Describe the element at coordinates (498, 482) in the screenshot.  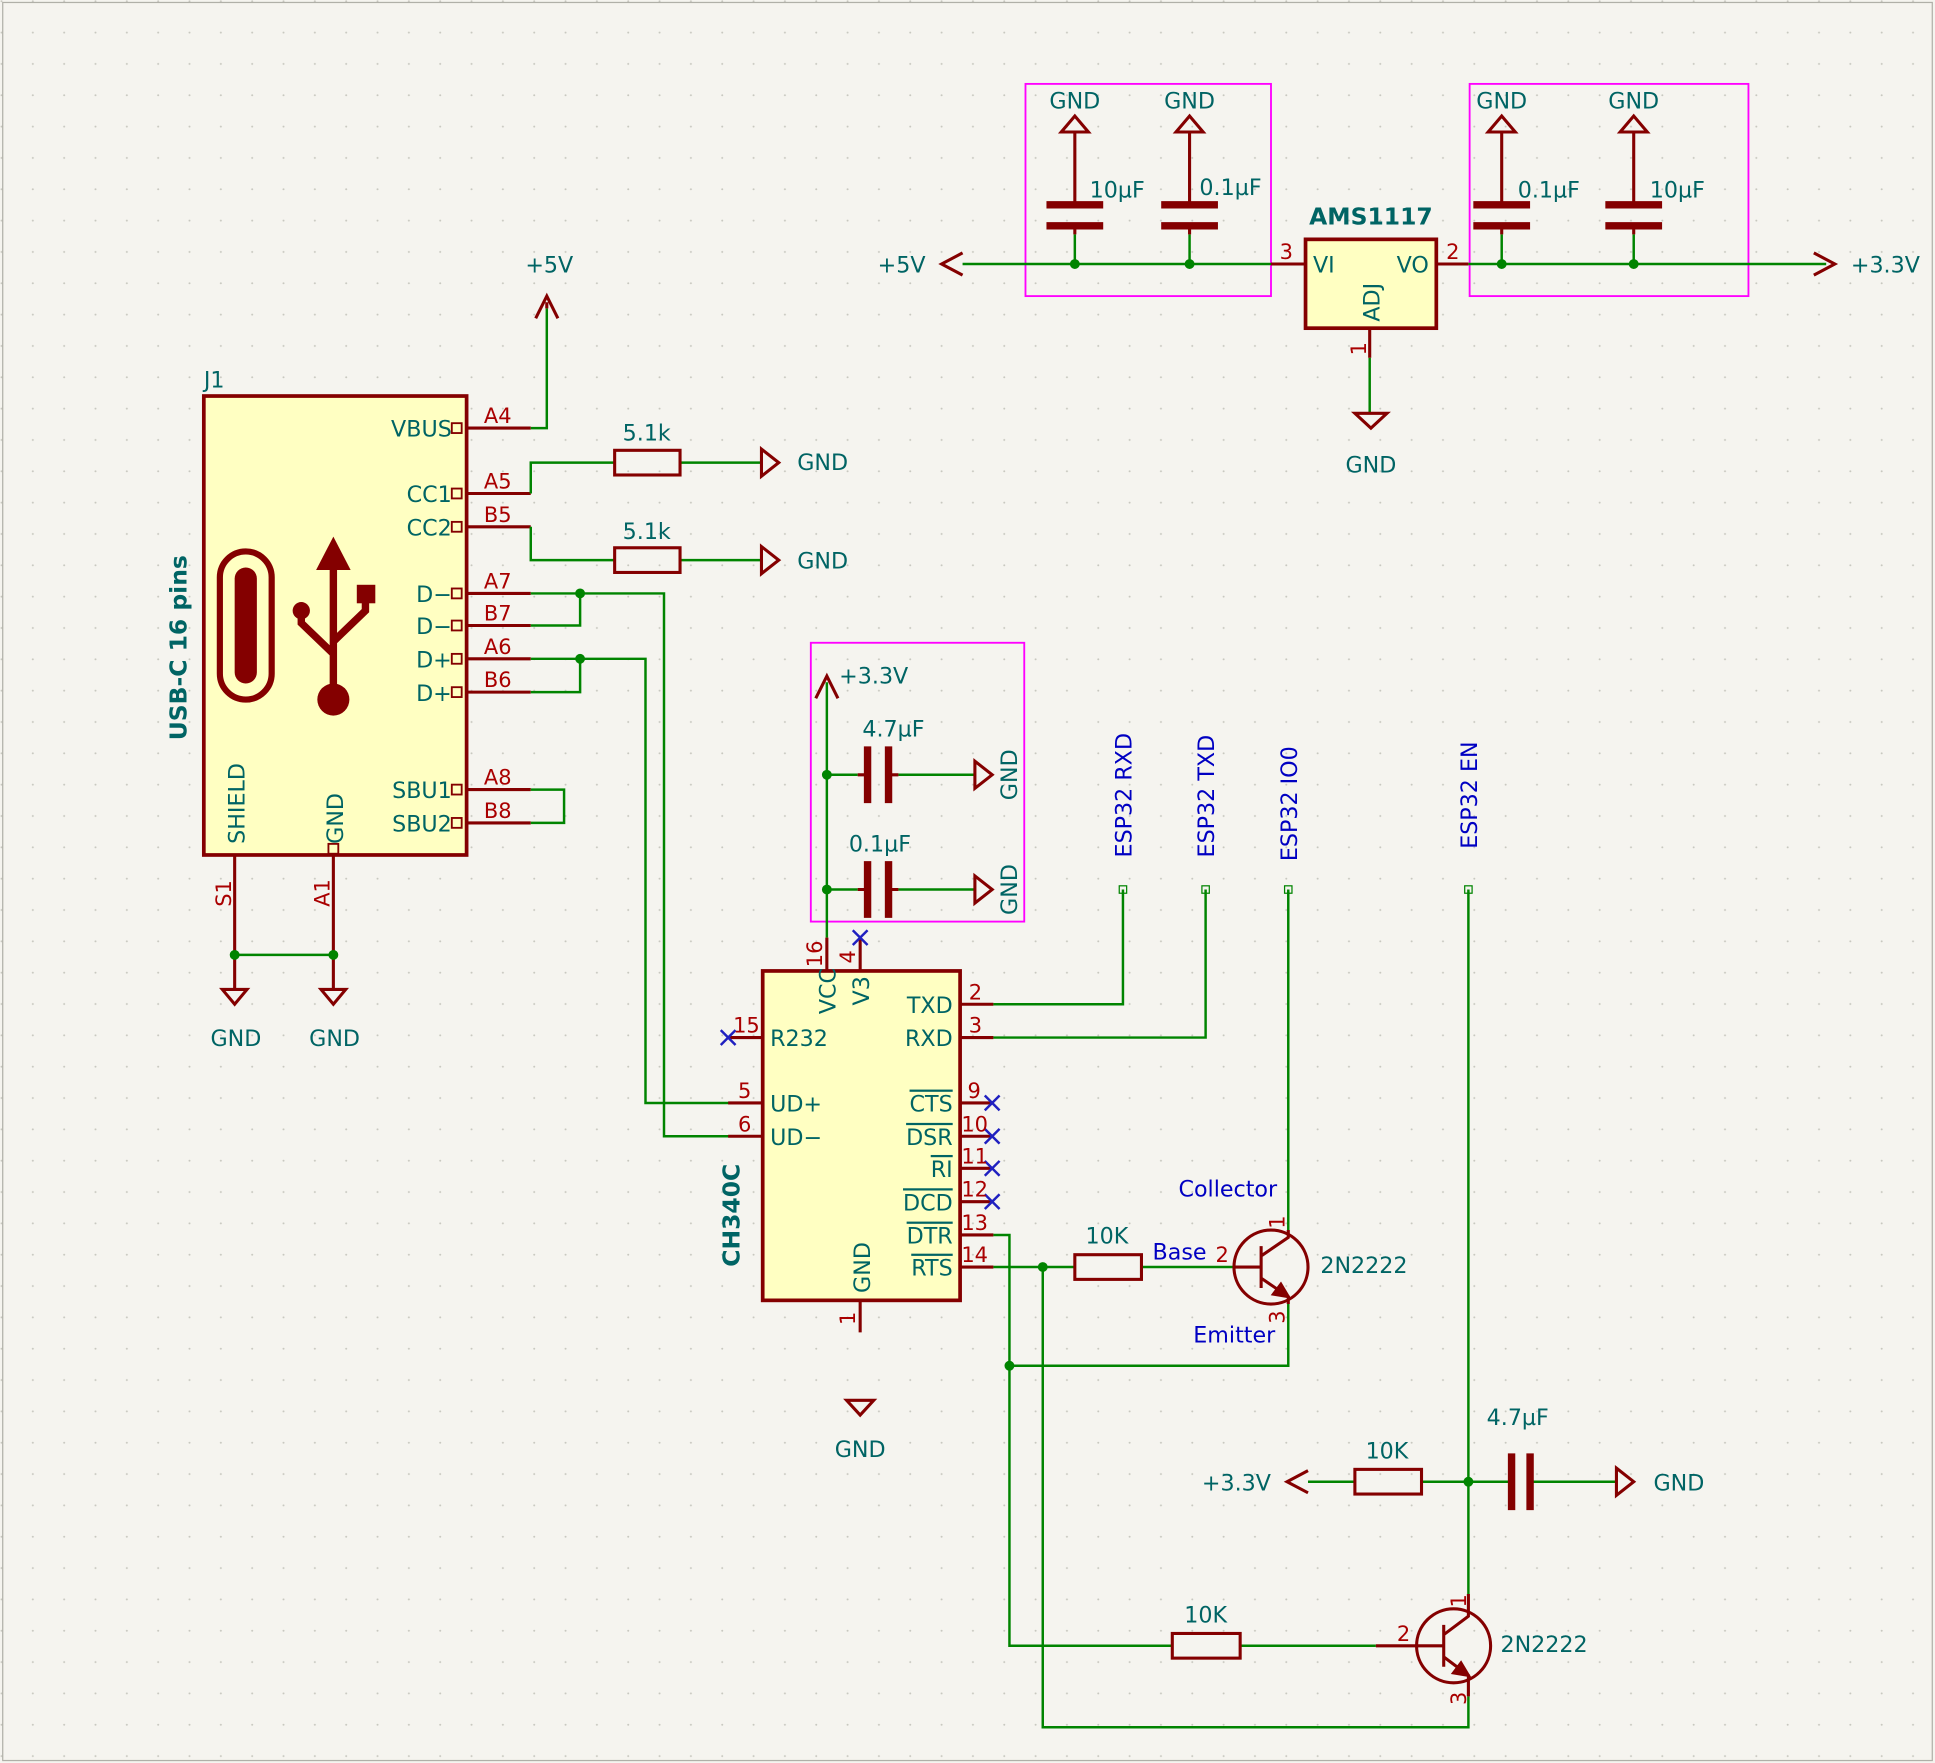
I see `pin-number: A5` at that location.